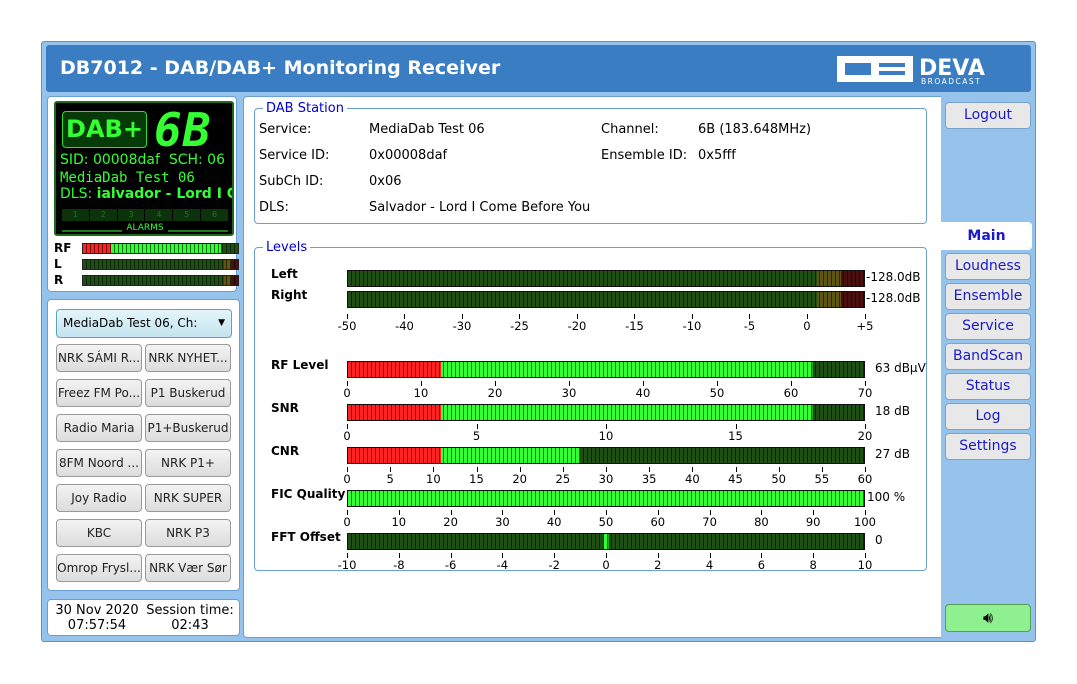 The height and width of the screenshot is (684, 1077). Describe the element at coordinates (145, 215) in the screenshot. I see `alarm-indicators: 123456` at that location.